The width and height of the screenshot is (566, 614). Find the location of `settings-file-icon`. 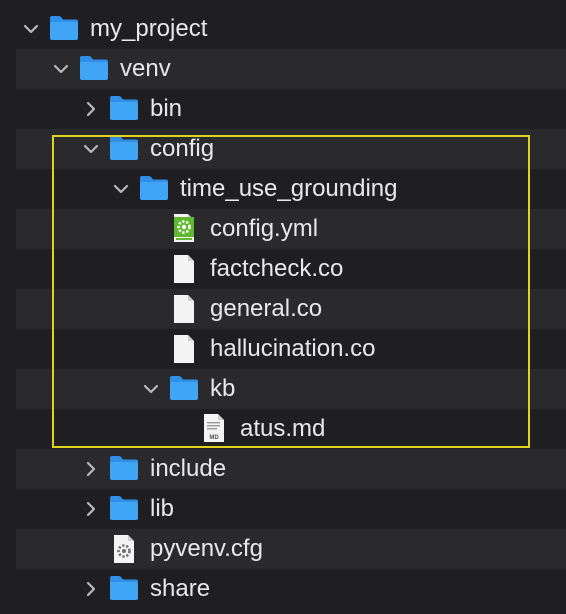

settings-file-icon is located at coordinates (124, 549).